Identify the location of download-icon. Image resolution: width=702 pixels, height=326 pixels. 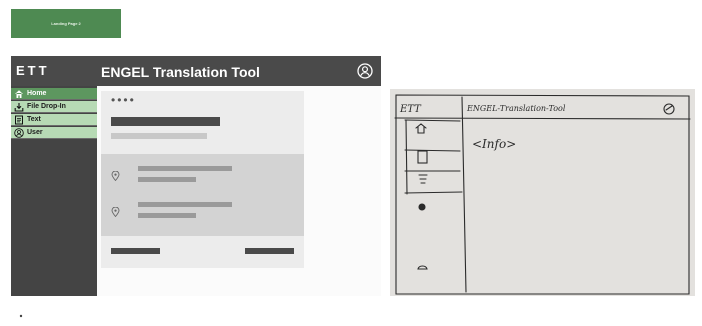
(19, 107).